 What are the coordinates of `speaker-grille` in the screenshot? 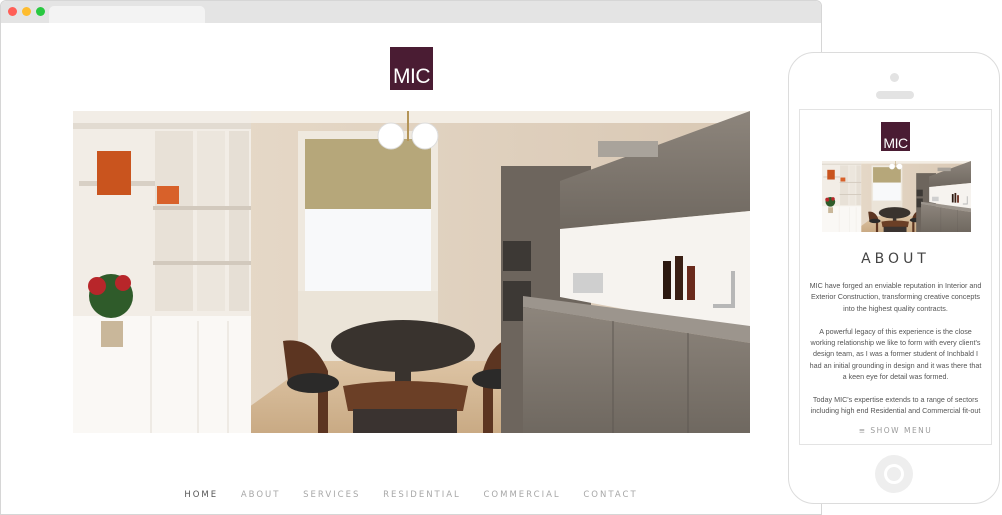 It's located at (895, 95).